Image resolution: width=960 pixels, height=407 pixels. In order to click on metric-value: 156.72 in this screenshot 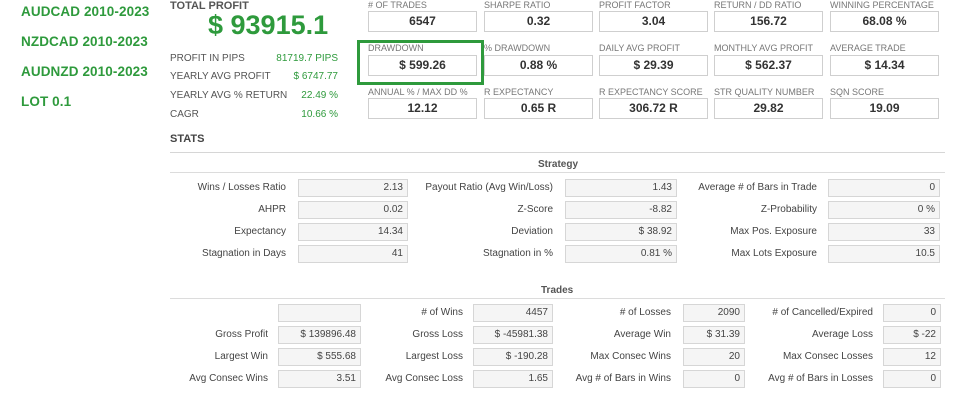, I will do `click(768, 21)`.